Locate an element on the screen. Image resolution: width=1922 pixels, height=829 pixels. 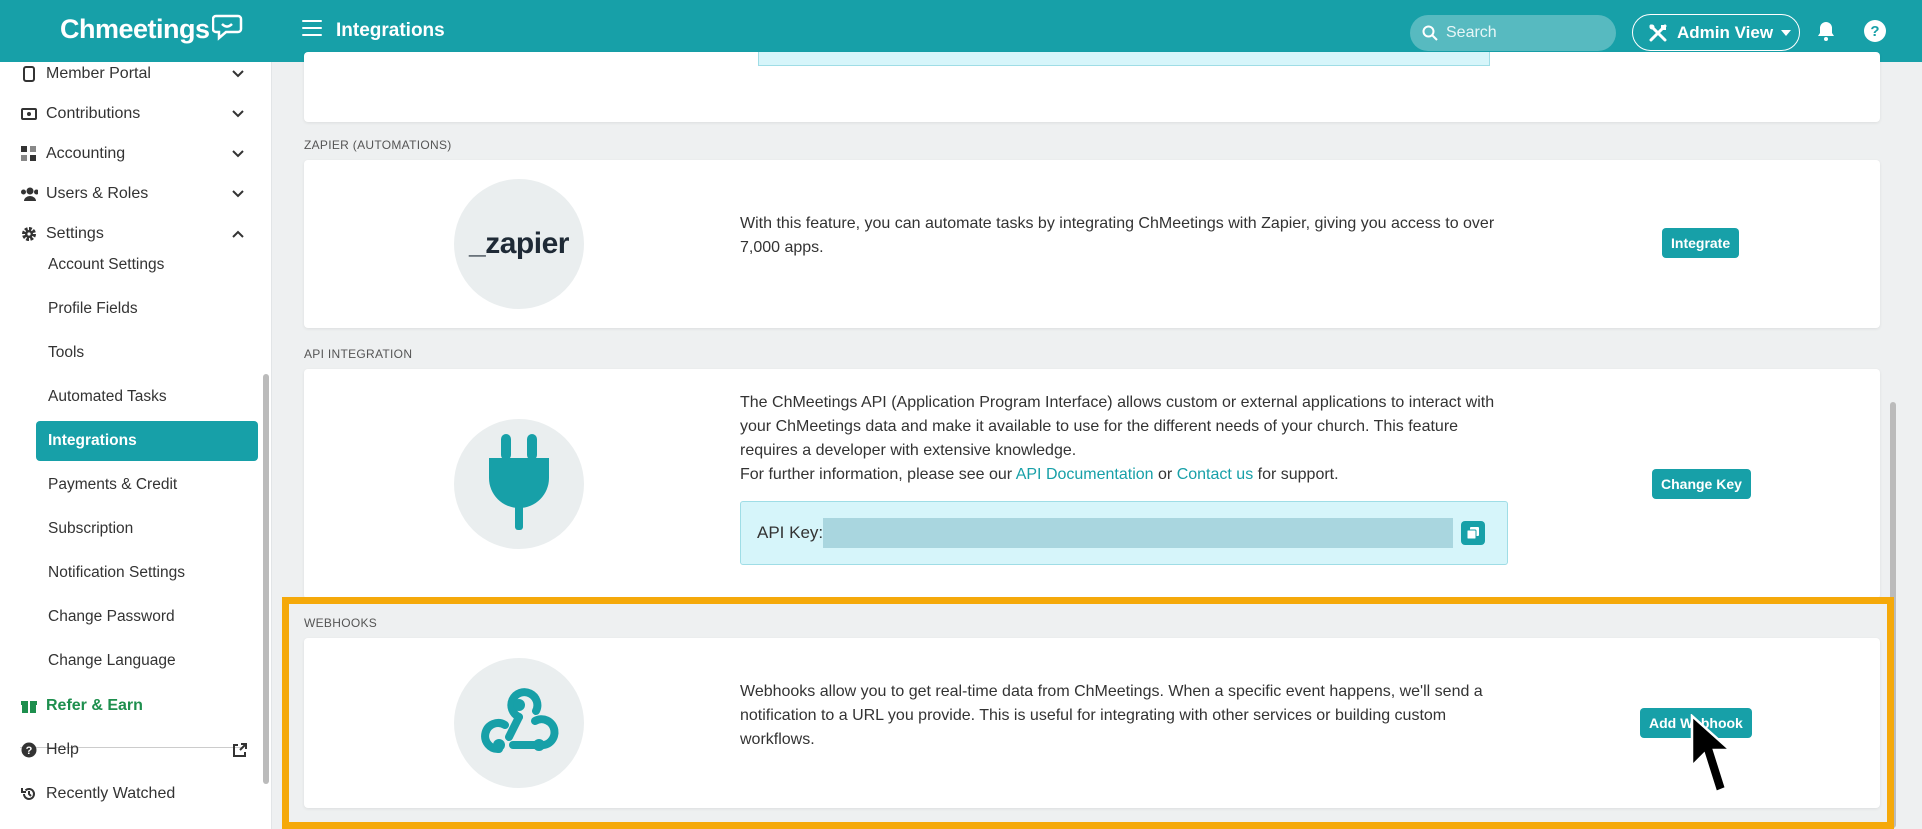
grid-icon is located at coordinates (29, 154).